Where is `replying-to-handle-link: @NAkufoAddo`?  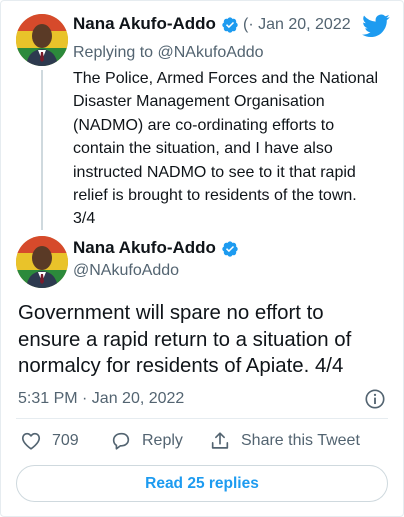 replying-to-handle-link: @NAkufoAddo is located at coordinates (211, 52).